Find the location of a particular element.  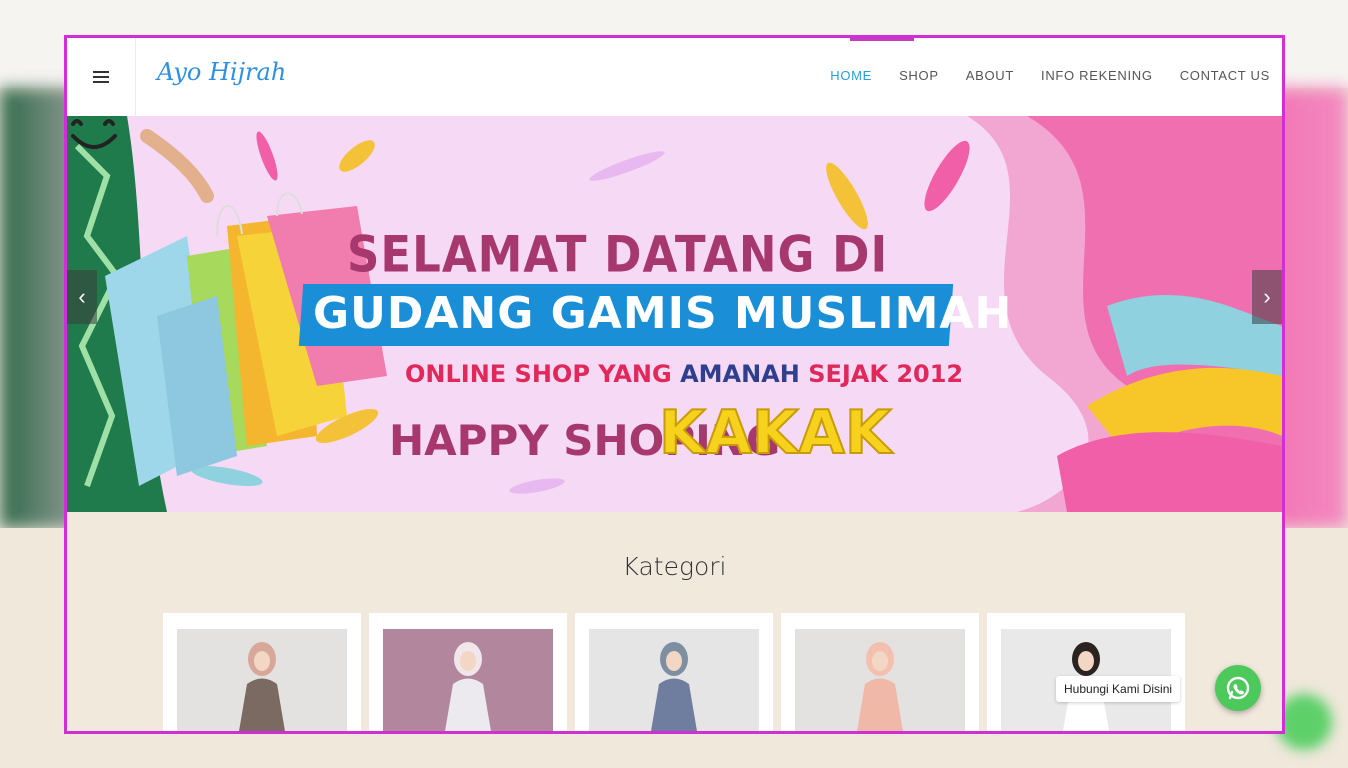

whatsapp-label: Hubungi Kami Disini is located at coordinates (1118, 689).